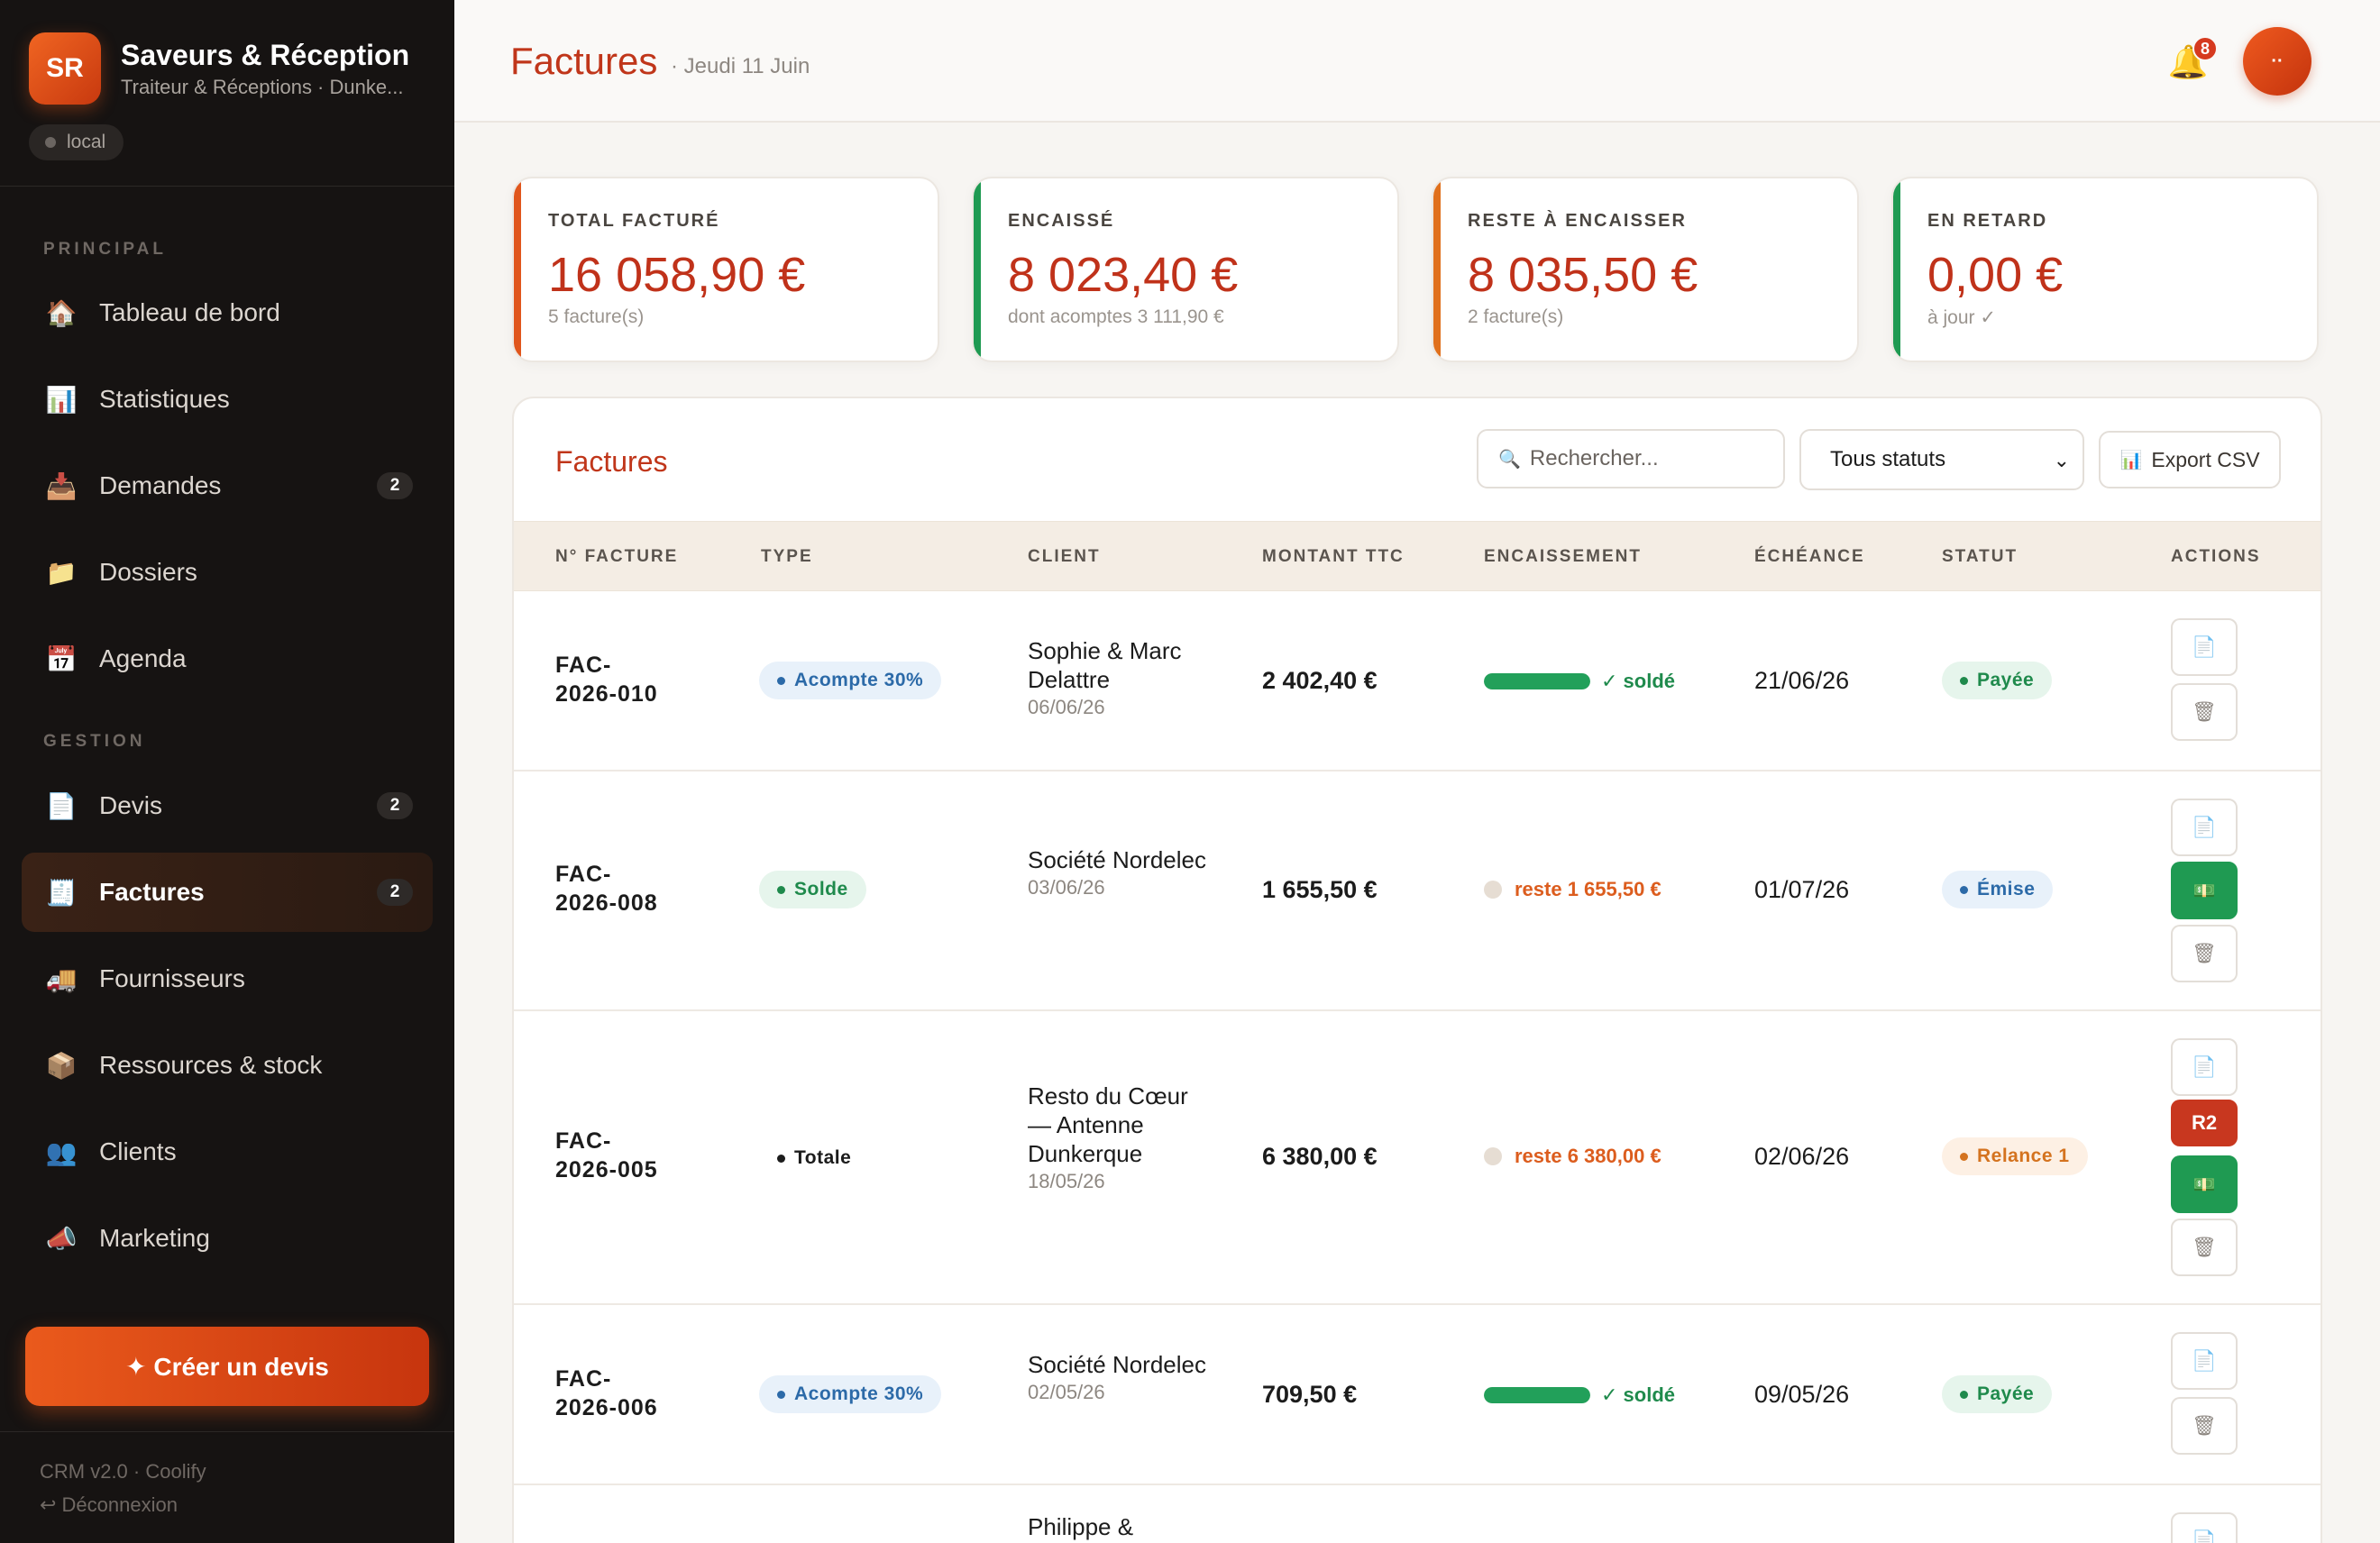 This screenshot has height=1543, width=2380. What do you see at coordinates (1417, 61) in the screenshot?
I see `top-bar: Factures · Jeudi 11 Juin 🔔 8 ··` at bounding box center [1417, 61].